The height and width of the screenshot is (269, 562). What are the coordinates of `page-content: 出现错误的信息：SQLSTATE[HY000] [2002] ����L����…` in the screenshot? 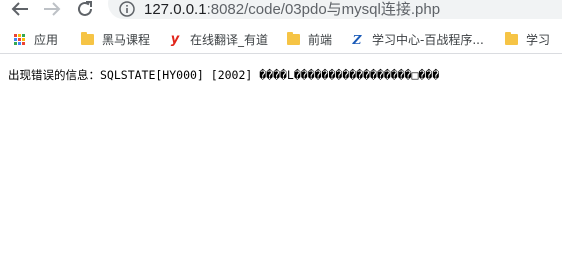 It's located at (285, 75).